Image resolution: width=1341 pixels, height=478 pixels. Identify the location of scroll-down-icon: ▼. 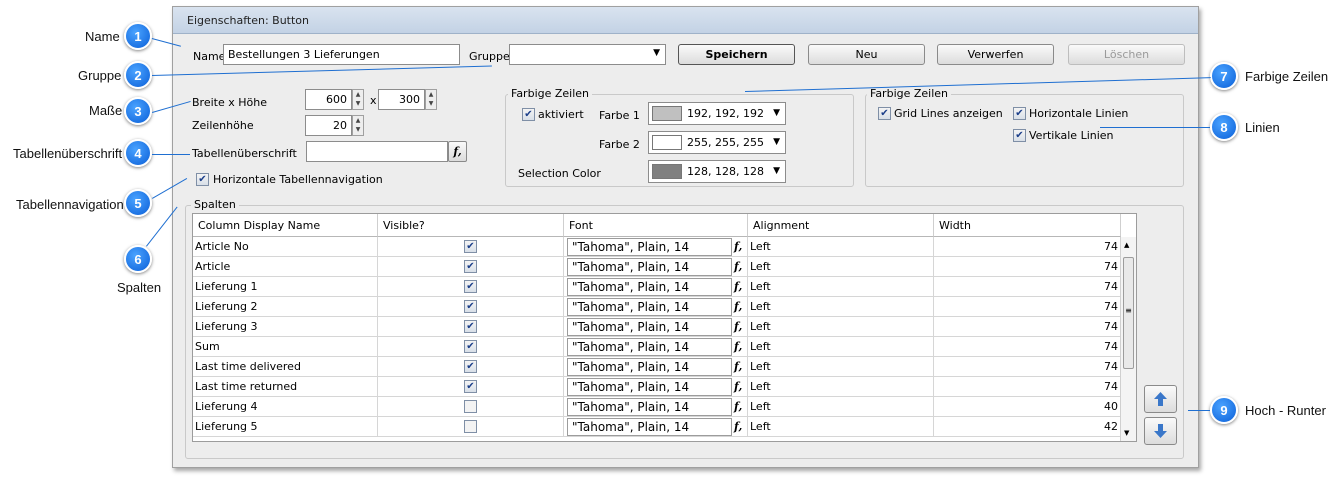
(1126, 433).